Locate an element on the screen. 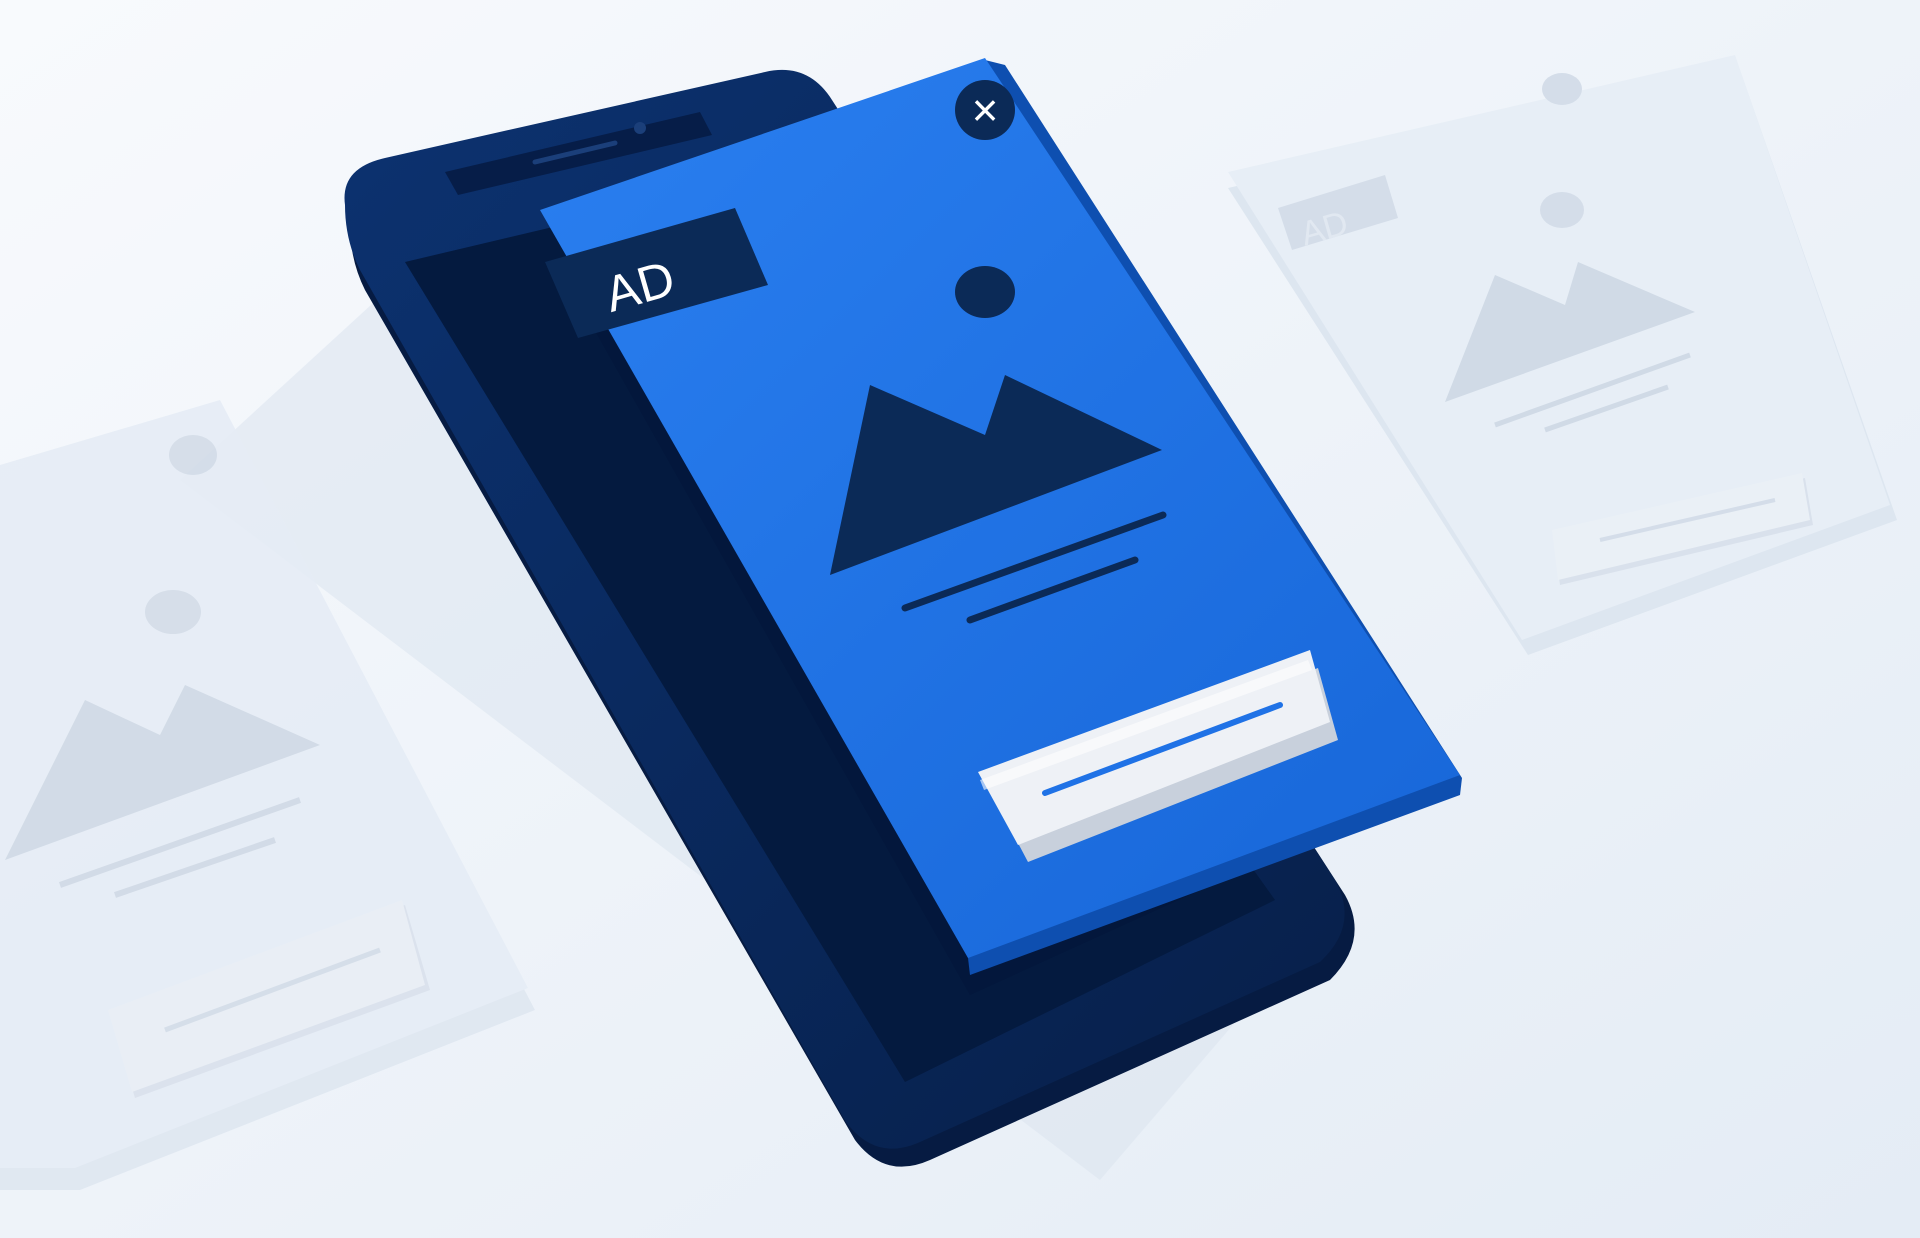  close-button: × is located at coordinates (985, 110).